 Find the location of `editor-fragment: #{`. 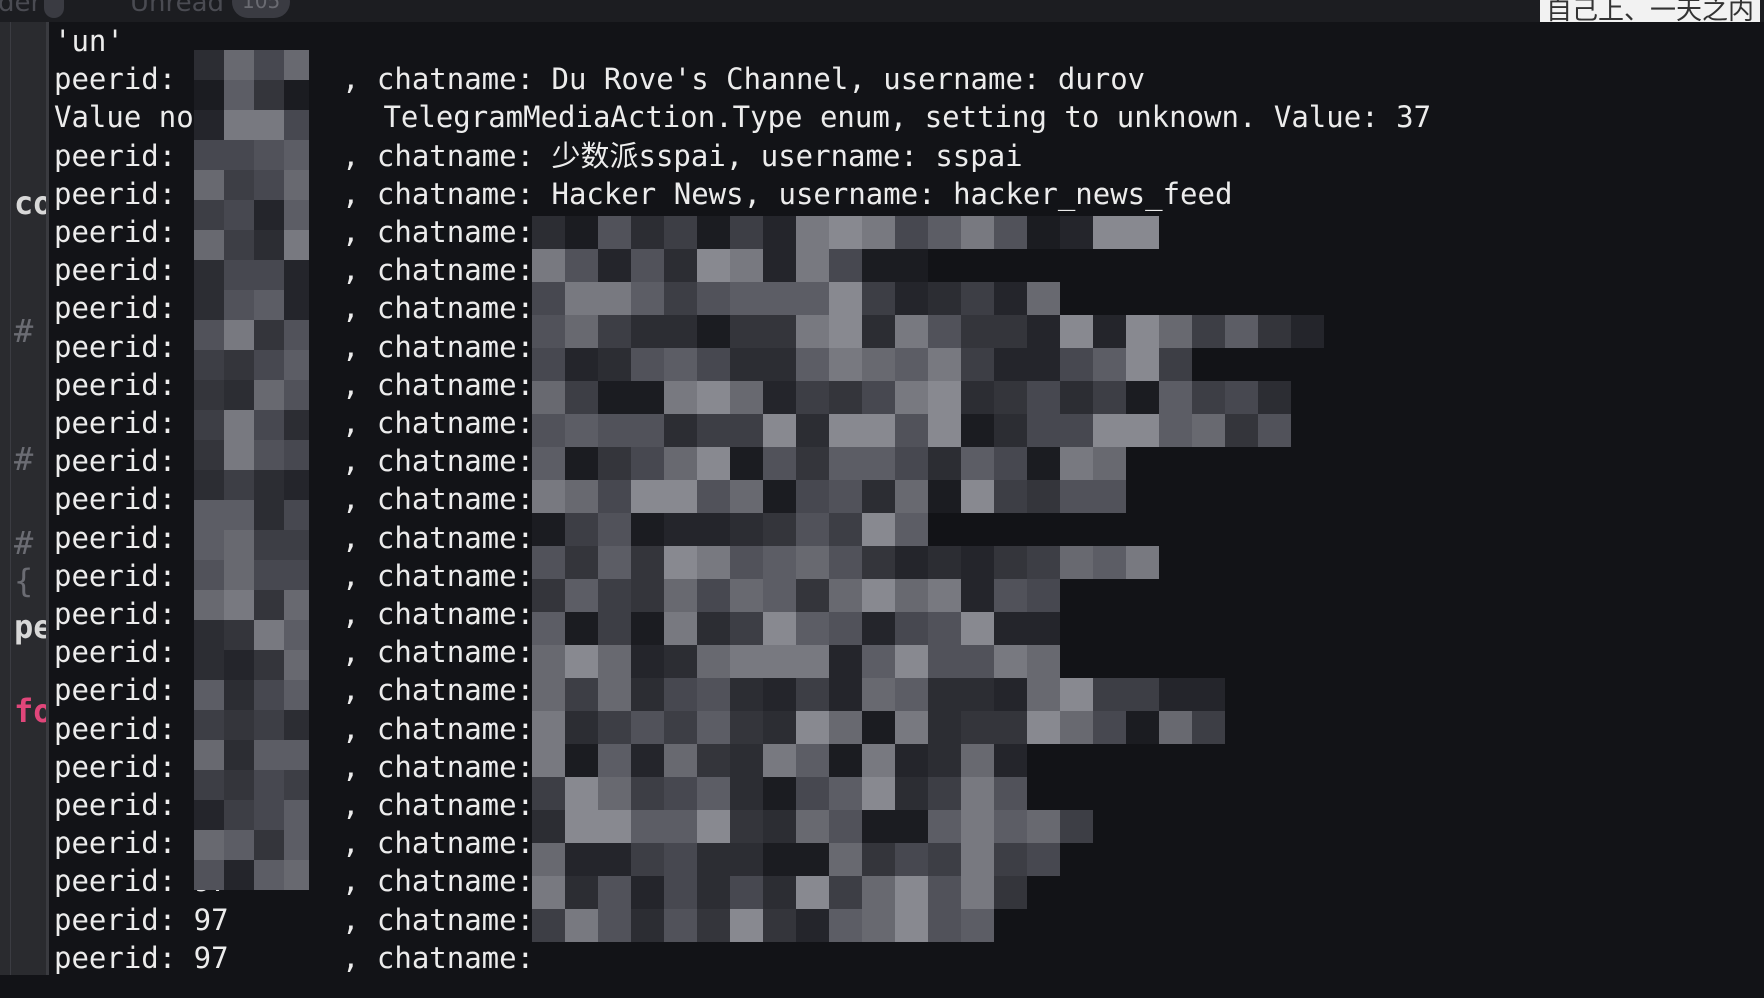

editor-fragment: #{ is located at coordinates (24, 562).